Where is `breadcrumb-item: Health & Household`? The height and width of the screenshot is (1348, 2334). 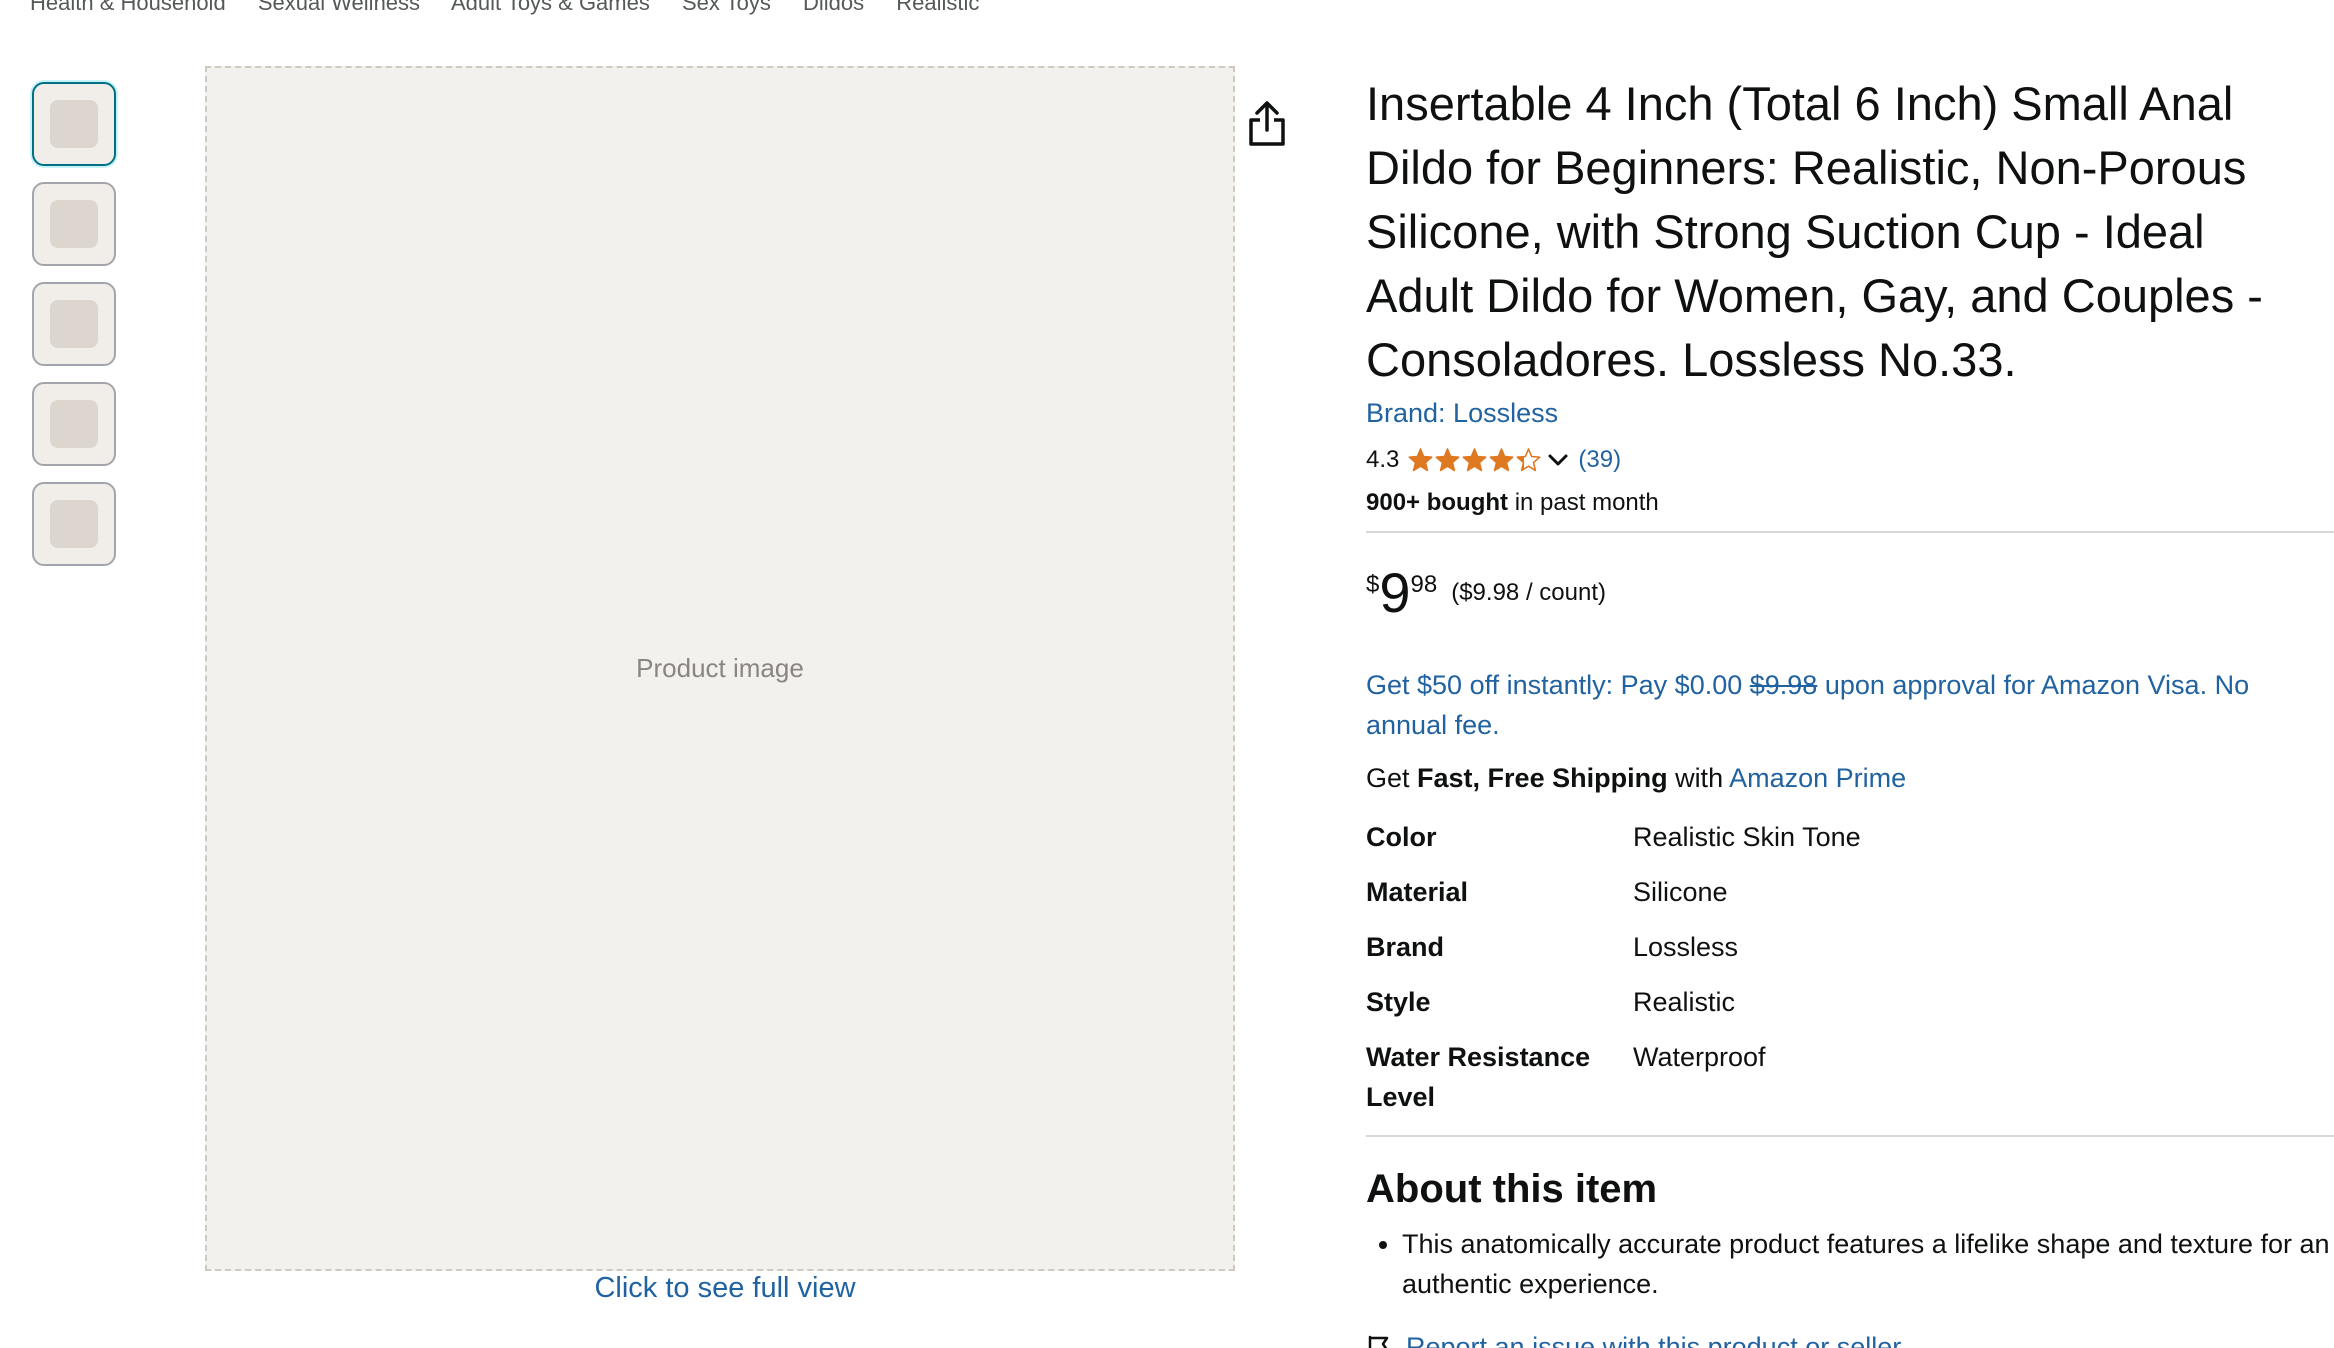
breadcrumb-item: Health & Household is located at coordinates (128, 7).